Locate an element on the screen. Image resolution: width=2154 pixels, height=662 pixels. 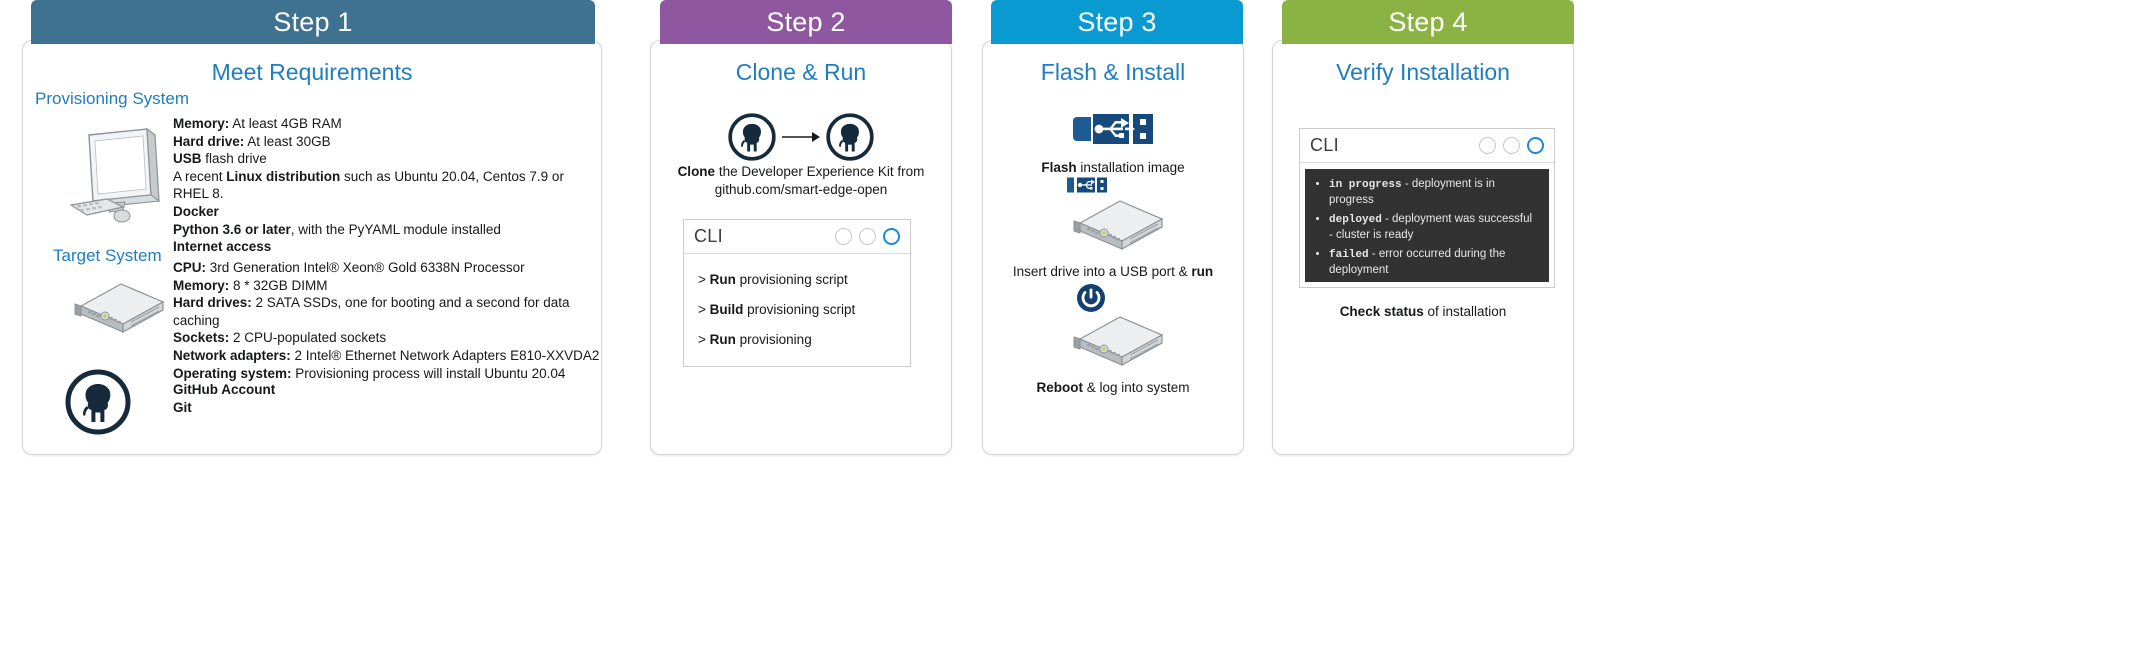
status-item: in progress - deployment is in progress is located at coordinates (1434, 192).